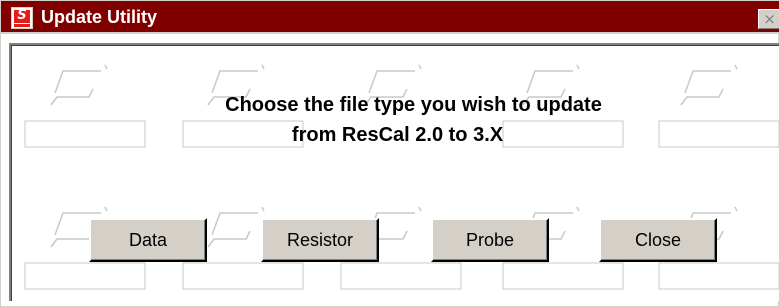 Image resolution: width=779 pixels, height=307 pixels. I want to click on app-logo-glyph: S, so click(22, 15).